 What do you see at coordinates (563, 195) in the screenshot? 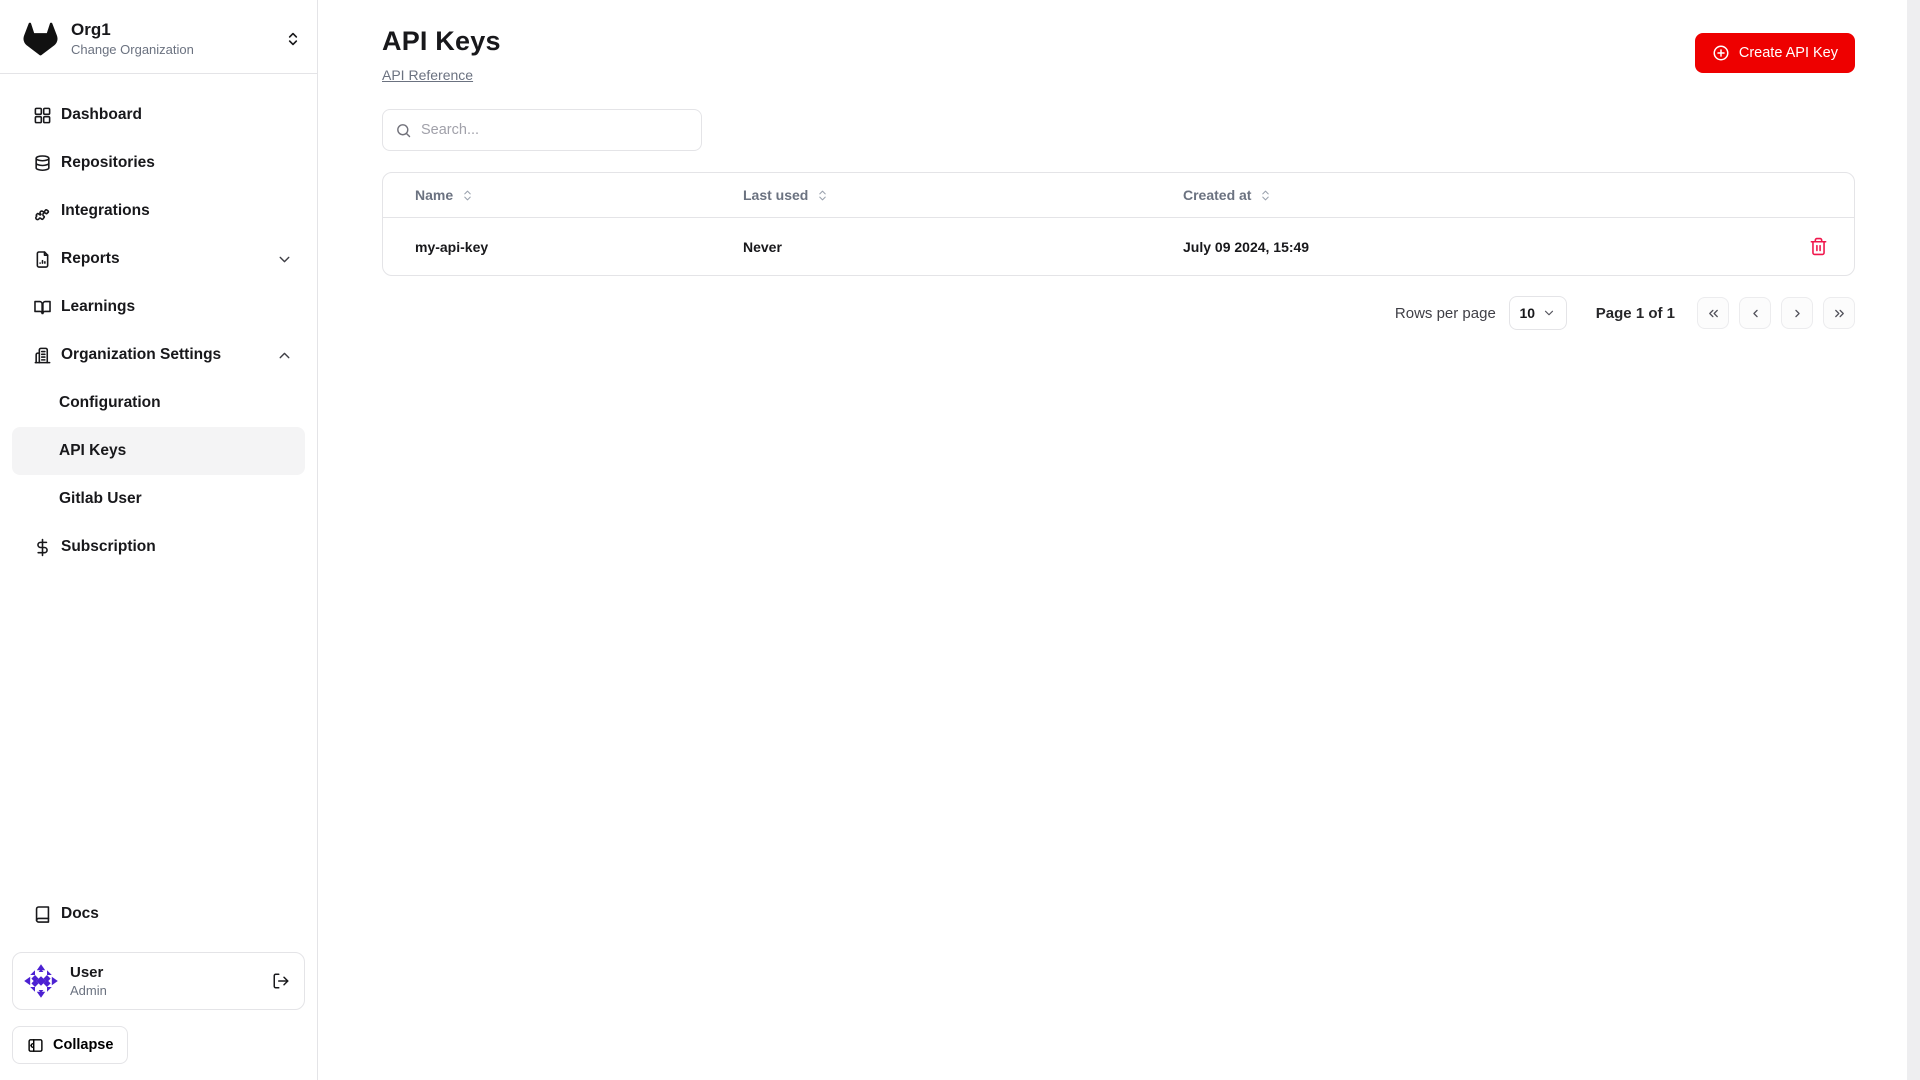
I see `column-header-name: Name` at bounding box center [563, 195].